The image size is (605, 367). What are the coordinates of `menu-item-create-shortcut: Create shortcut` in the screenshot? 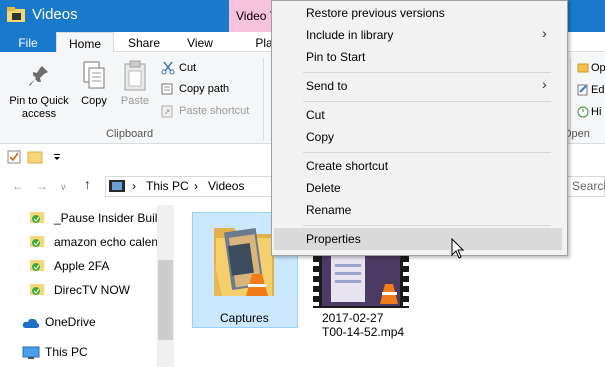 It's located at (347, 166).